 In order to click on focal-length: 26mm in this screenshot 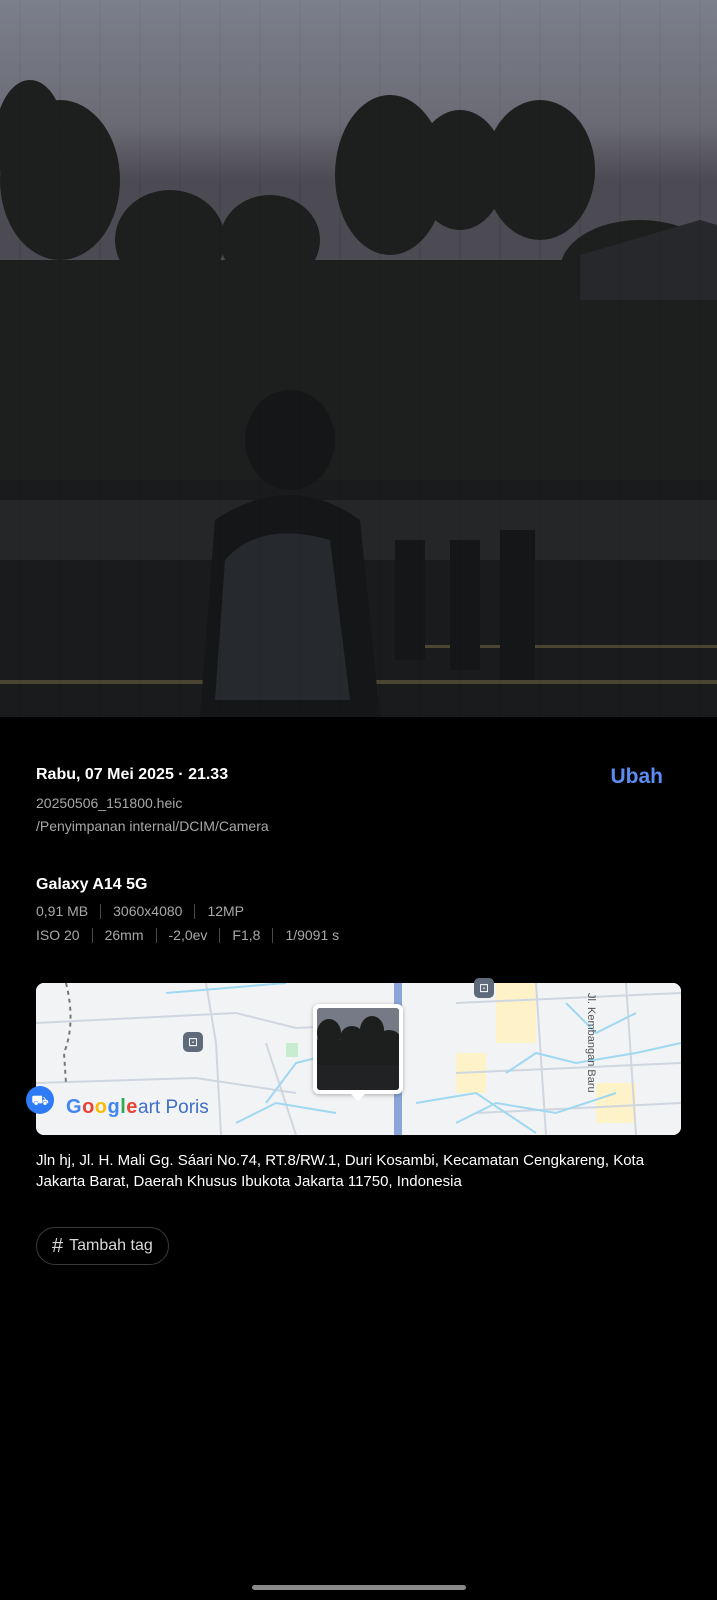, I will do `click(124, 935)`.